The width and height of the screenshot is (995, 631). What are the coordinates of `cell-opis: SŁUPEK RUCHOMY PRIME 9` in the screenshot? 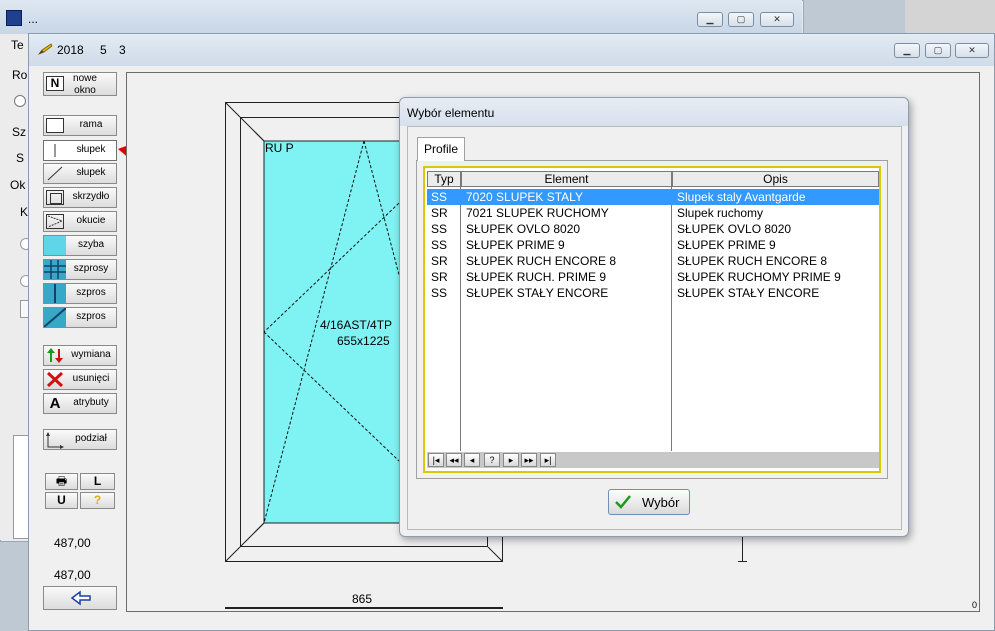 It's located at (759, 277).